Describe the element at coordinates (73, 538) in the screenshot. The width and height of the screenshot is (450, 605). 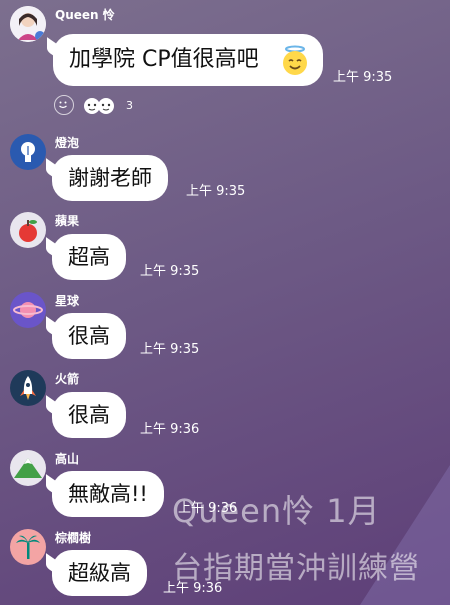
I see `sender-name: 棕櫚樹` at that location.